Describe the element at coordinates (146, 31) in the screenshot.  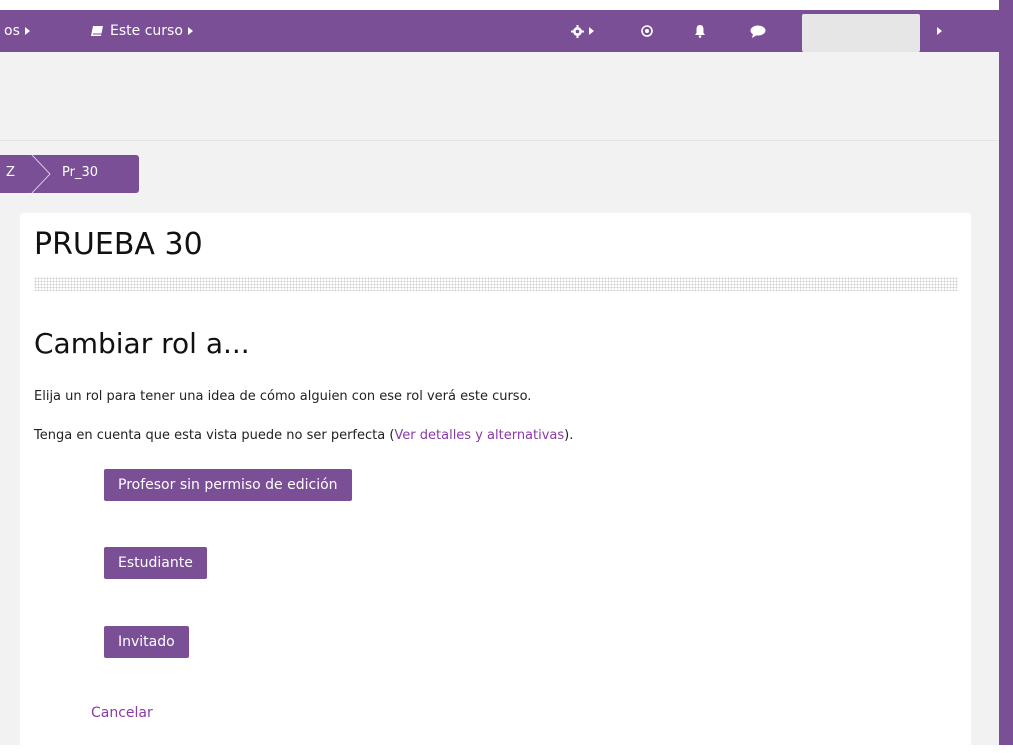
I see `this-course-label: Este curso` at that location.